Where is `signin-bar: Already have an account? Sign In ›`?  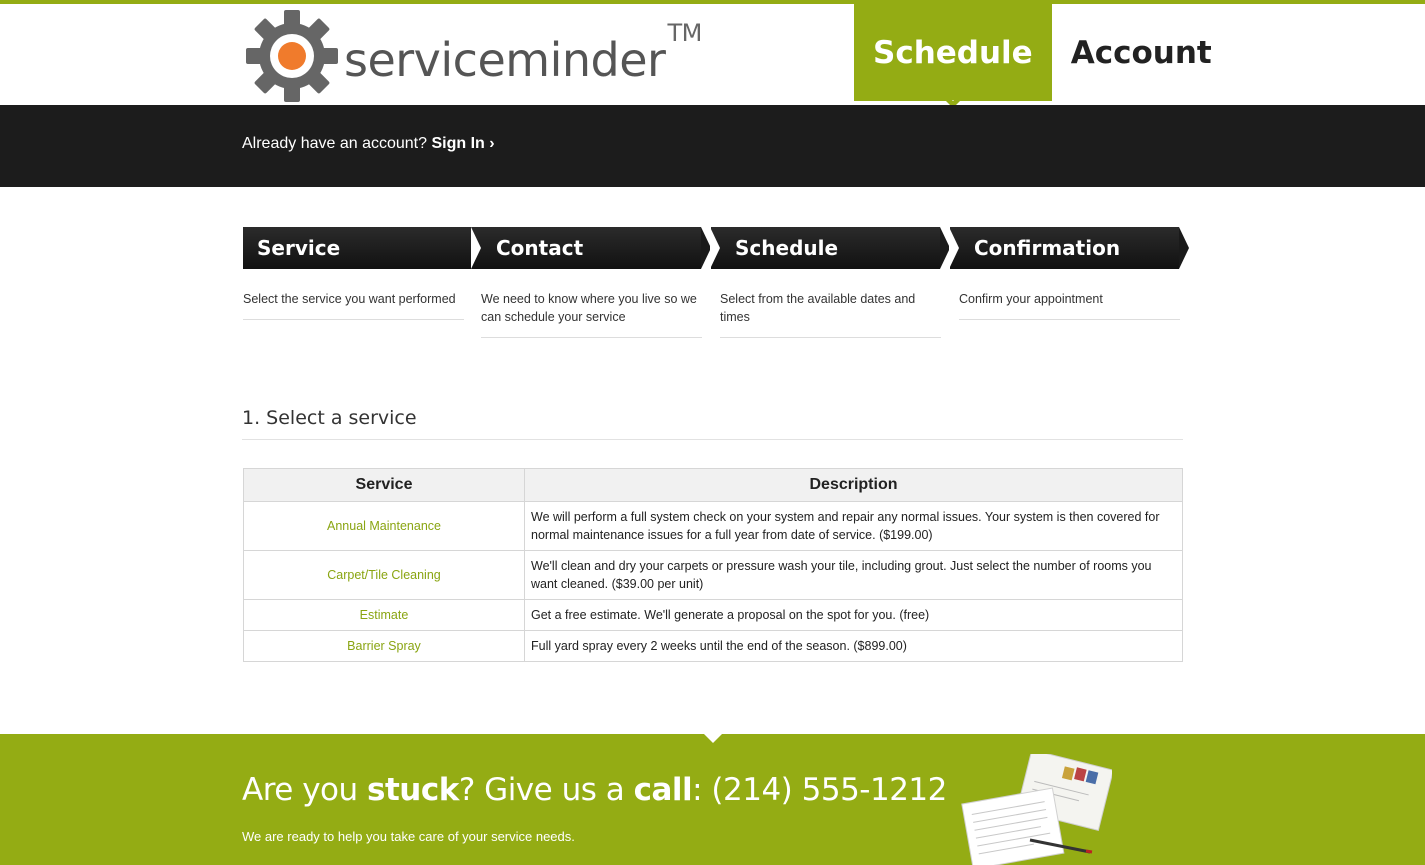
signin-bar: Already have an account? Sign In › is located at coordinates (712, 146).